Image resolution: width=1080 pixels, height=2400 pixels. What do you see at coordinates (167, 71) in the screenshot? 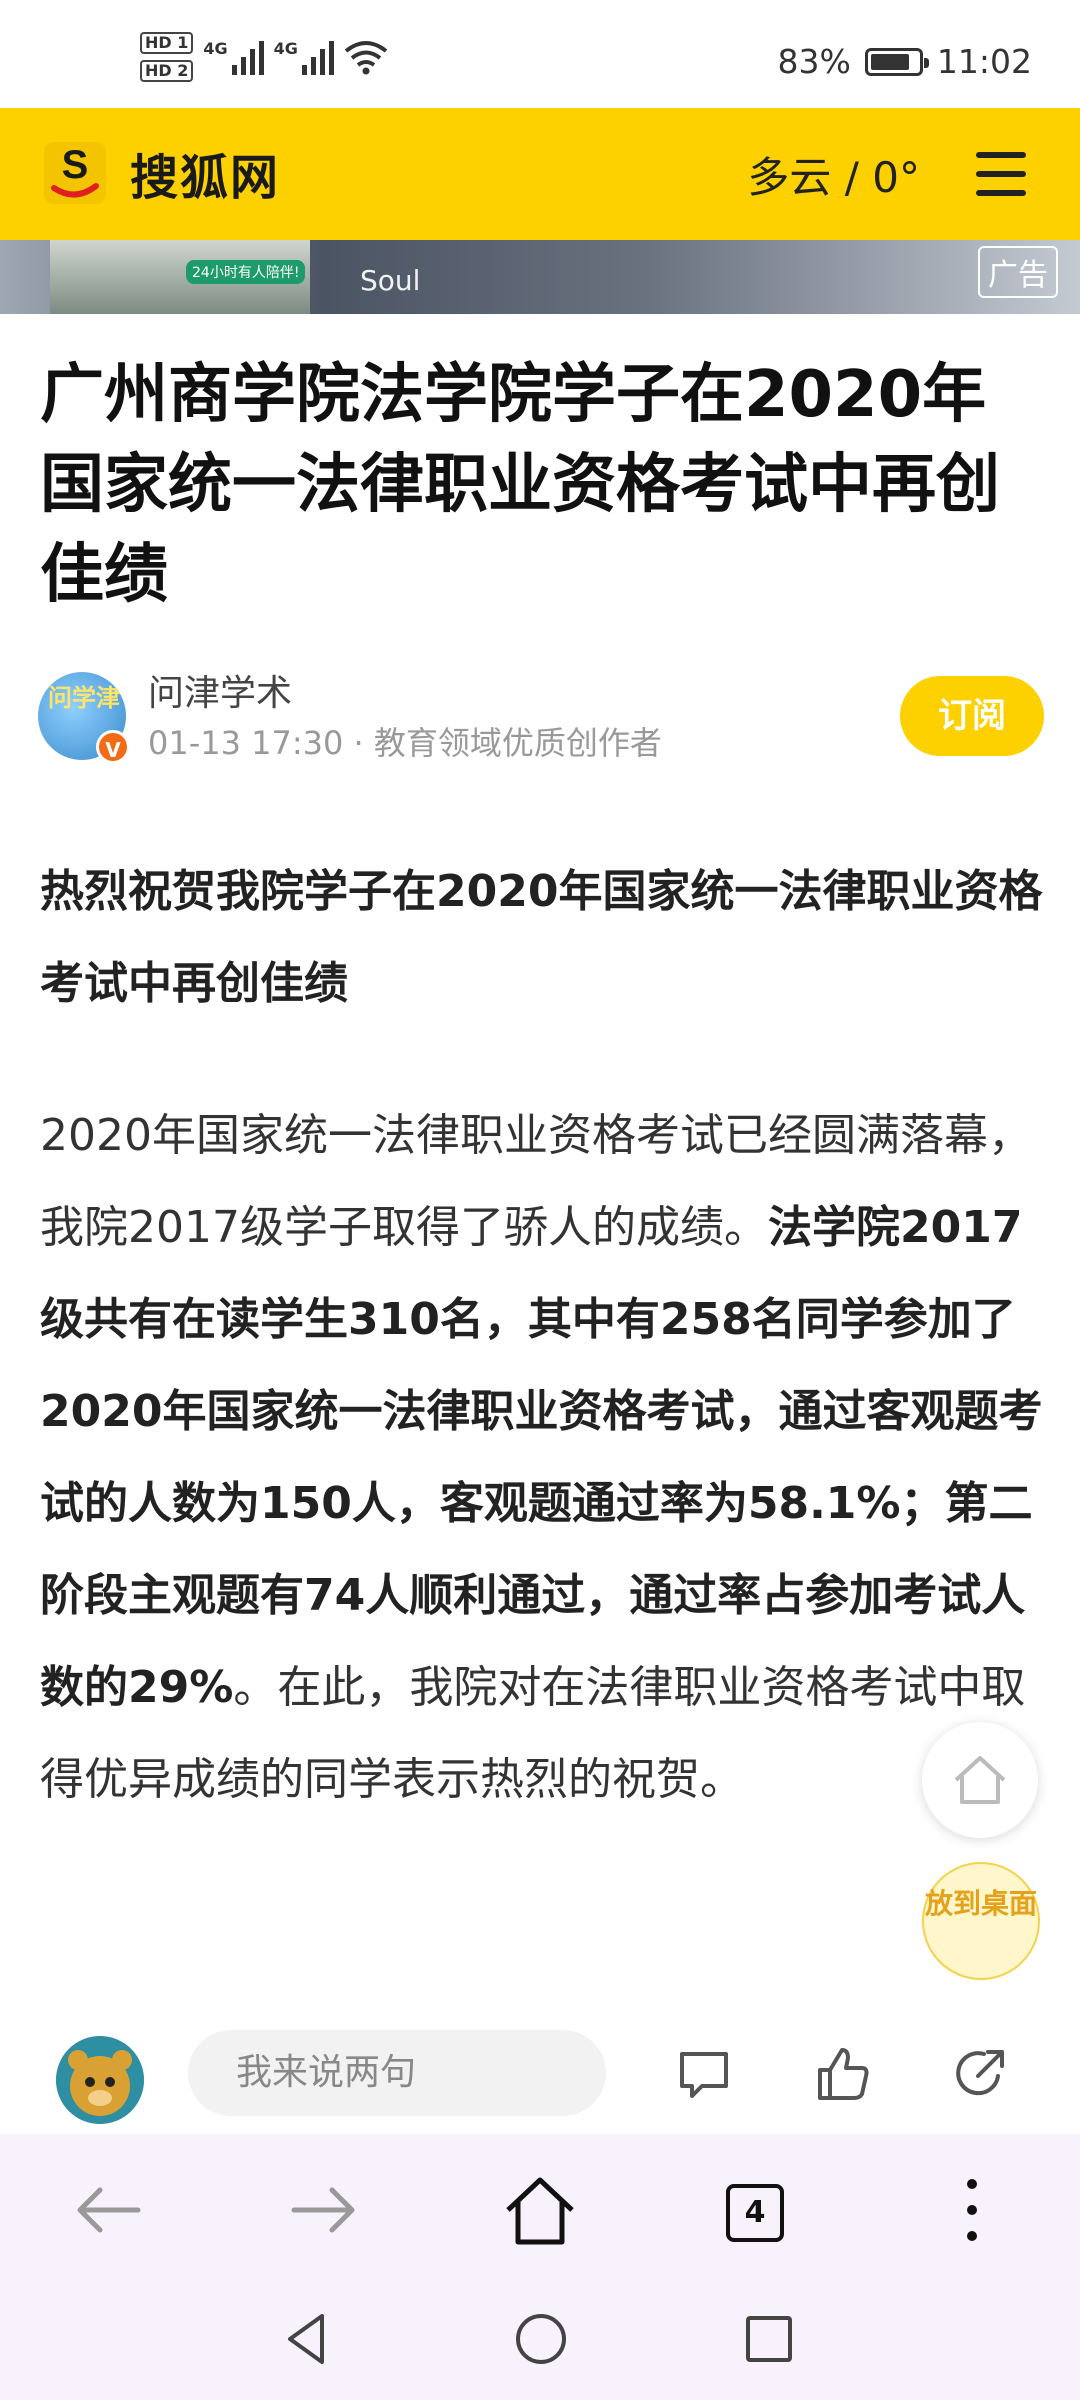
I see `hd-badge-2: HD 2` at bounding box center [167, 71].